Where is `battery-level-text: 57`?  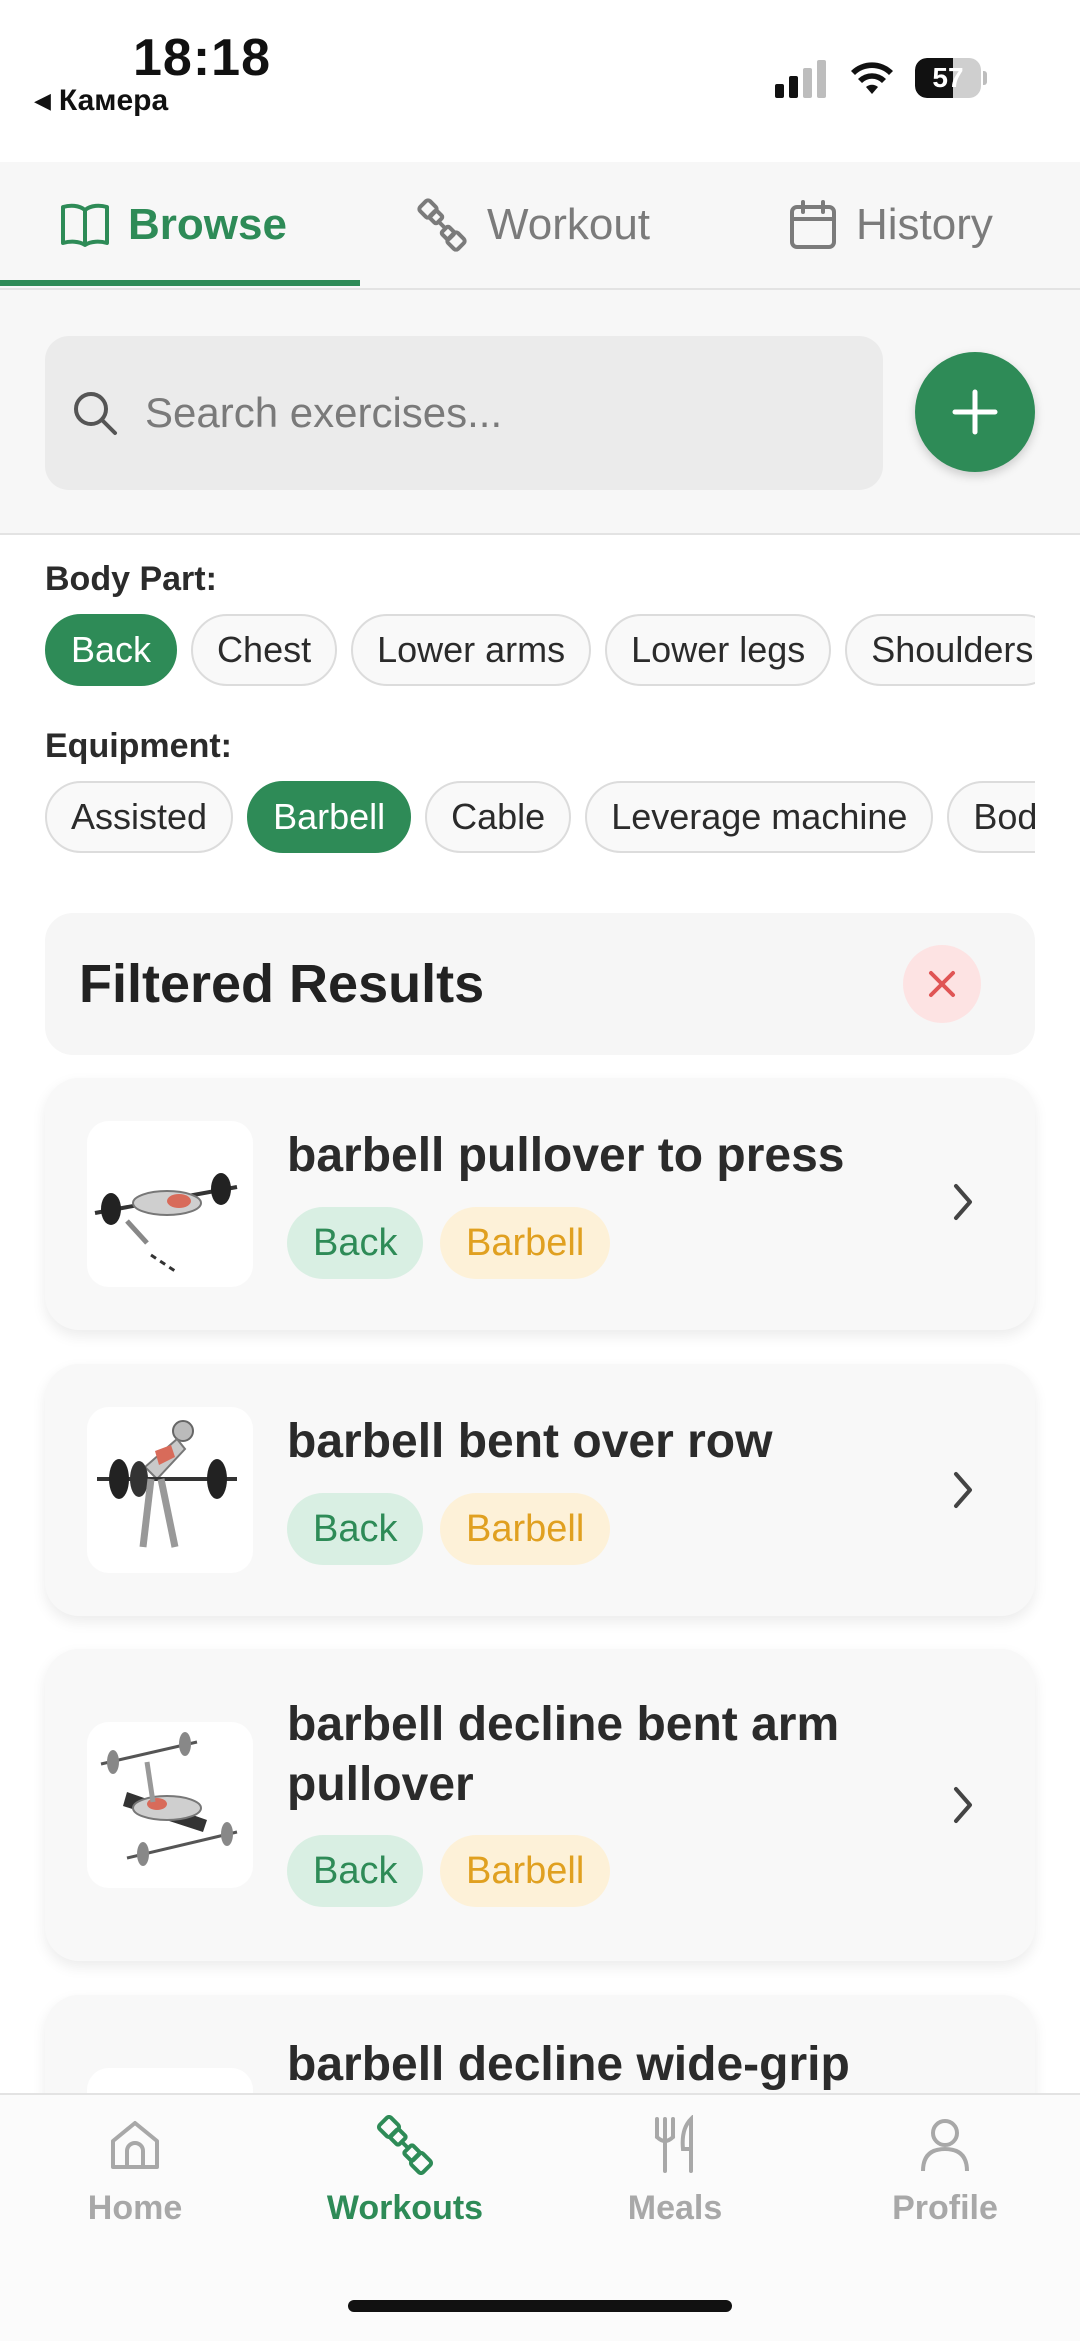 battery-level-text: 57 is located at coordinates (948, 77).